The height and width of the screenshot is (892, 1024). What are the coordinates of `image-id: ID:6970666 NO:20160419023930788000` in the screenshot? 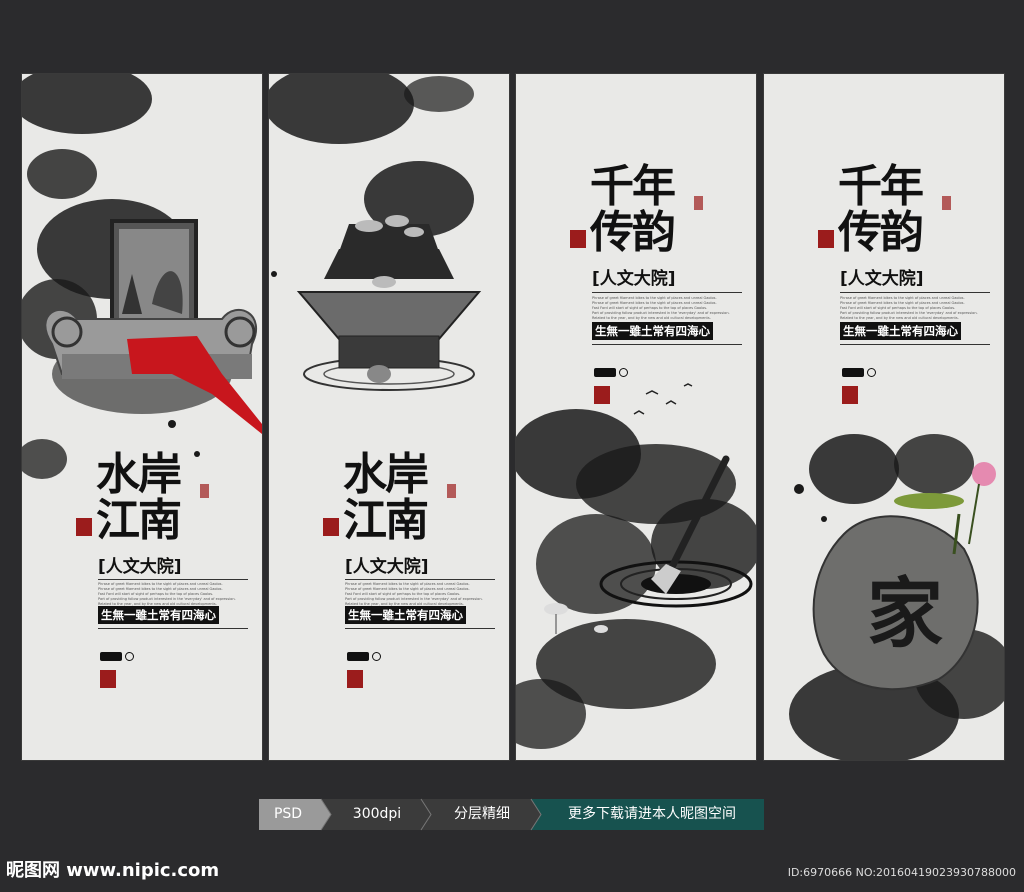 It's located at (901, 872).